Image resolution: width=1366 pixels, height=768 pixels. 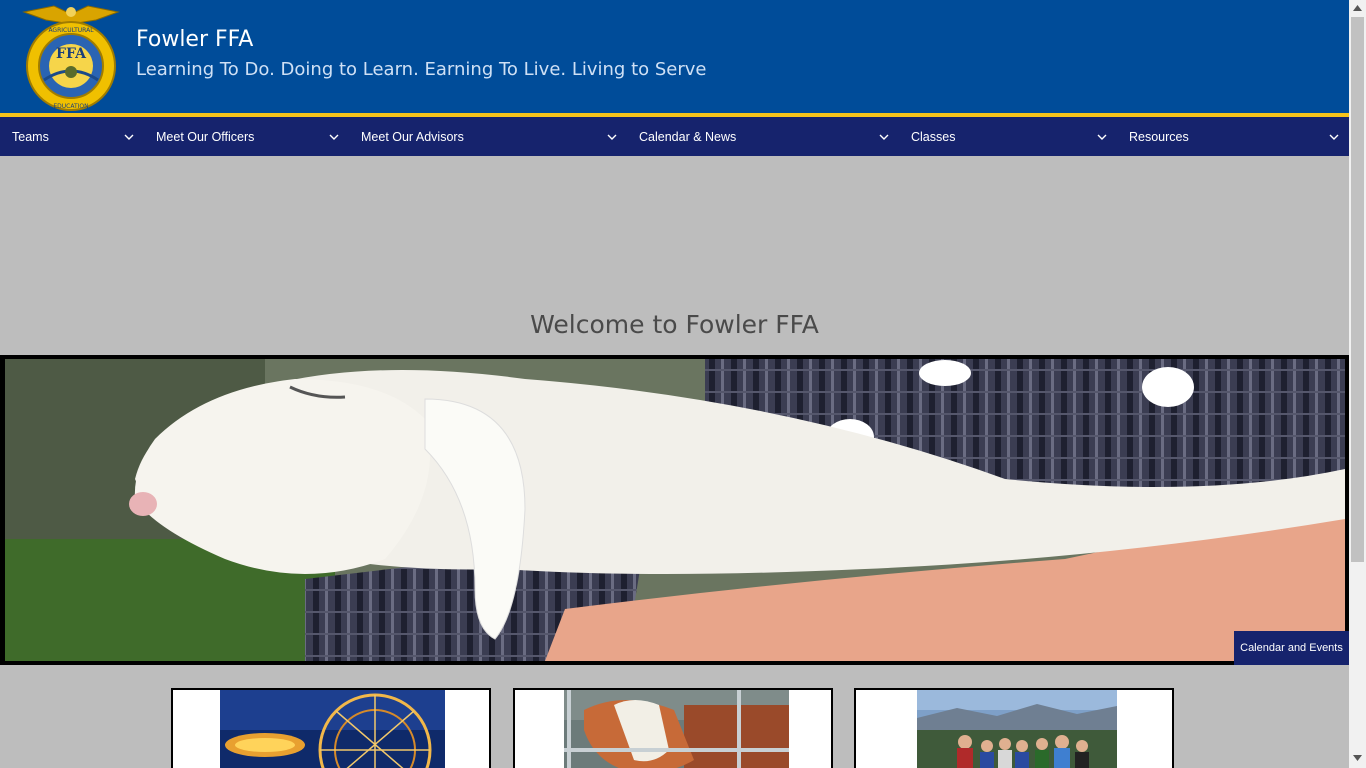 I want to click on nav-item-classes: Classes, so click(x=1008, y=136).